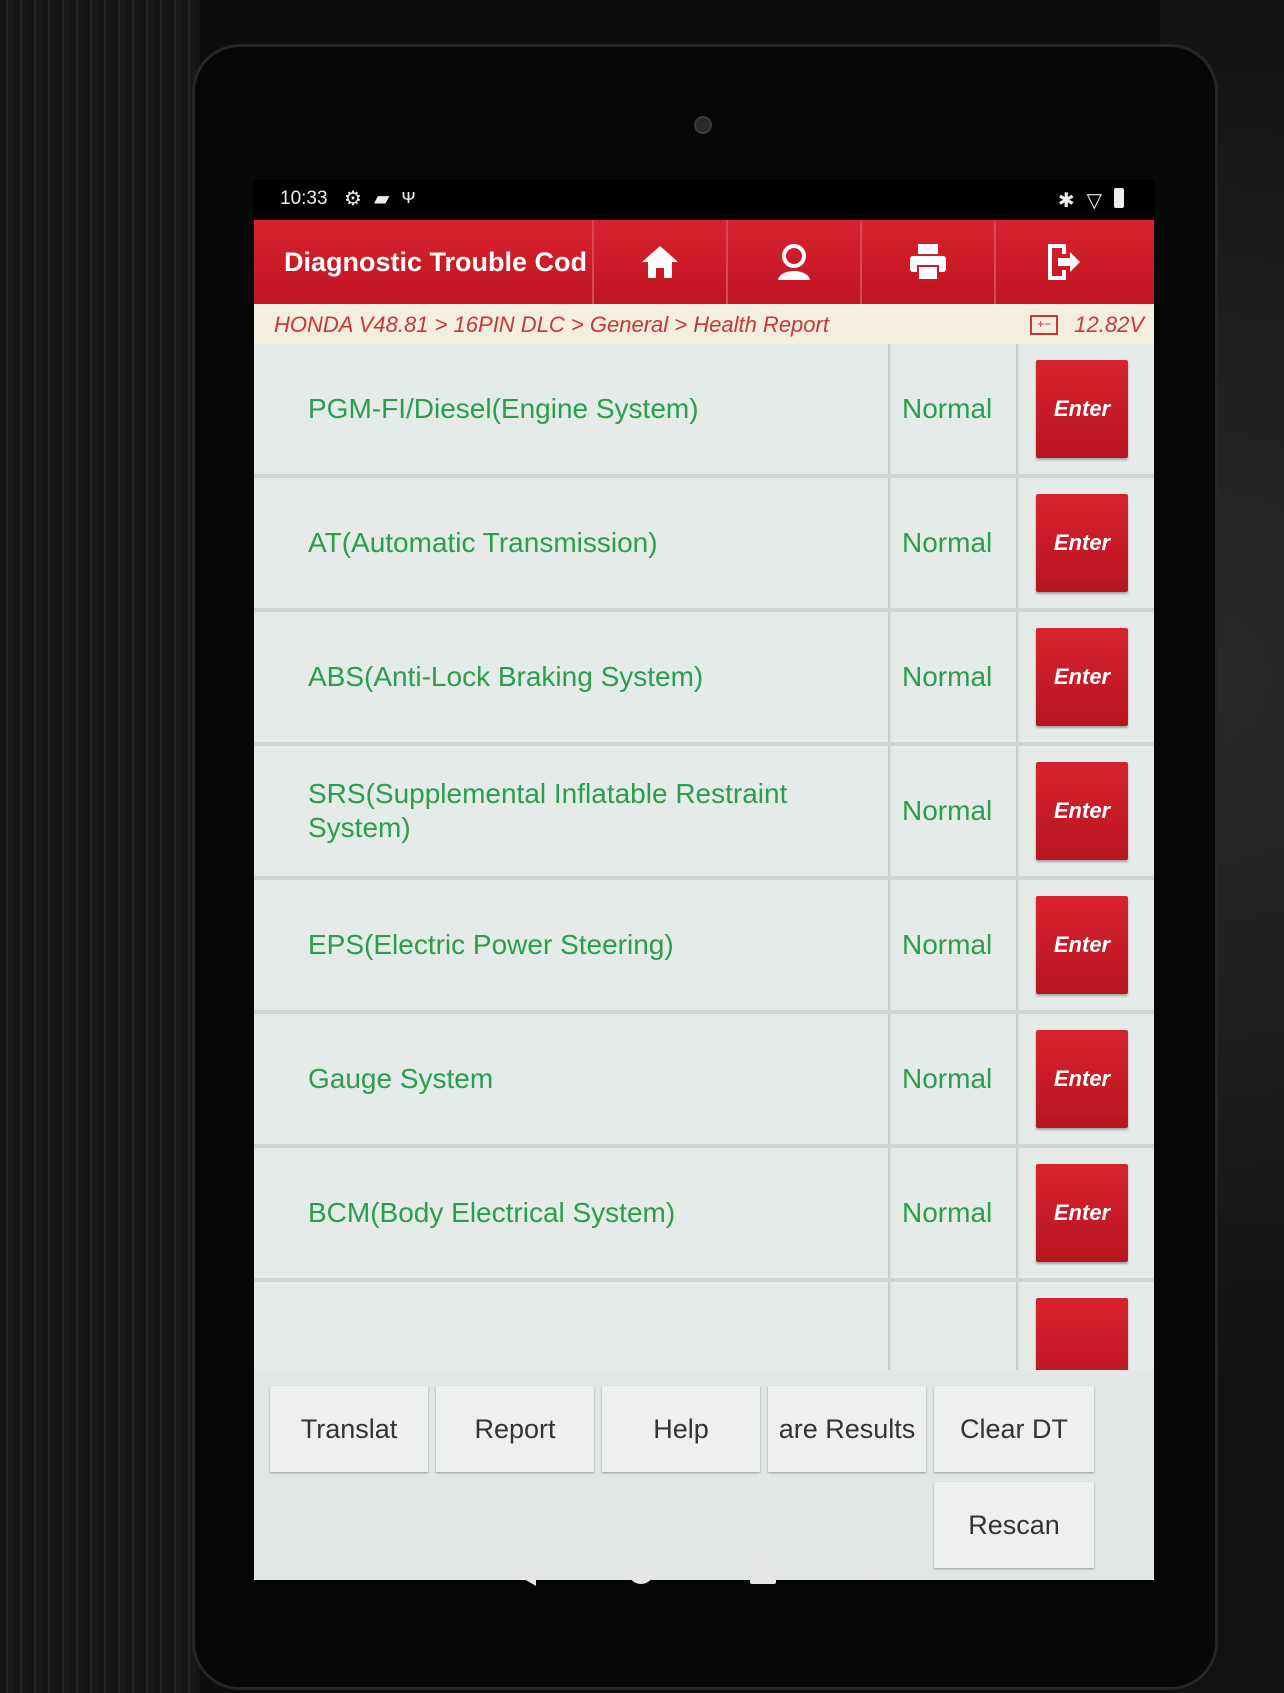 The width and height of the screenshot is (1284, 1693). I want to click on status-bar: 10:33 ⚙ ▰ ᴪ ✱ ▽, so click(704, 200).